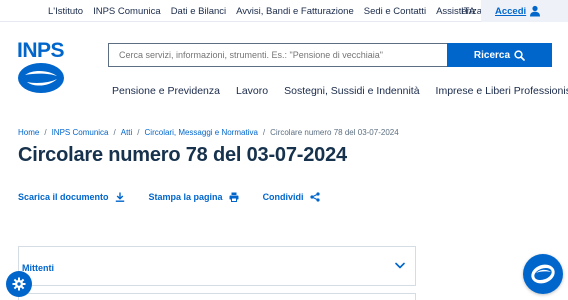 This screenshot has height=300, width=568. I want to click on search-button-label: Ricerca, so click(492, 55).